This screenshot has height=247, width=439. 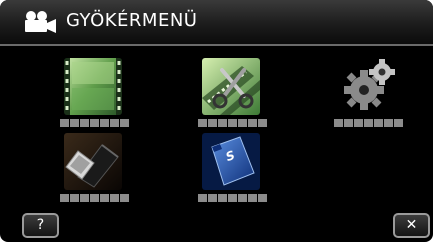 I want to click on hdmi-cable-icon, so click(x=93, y=161).